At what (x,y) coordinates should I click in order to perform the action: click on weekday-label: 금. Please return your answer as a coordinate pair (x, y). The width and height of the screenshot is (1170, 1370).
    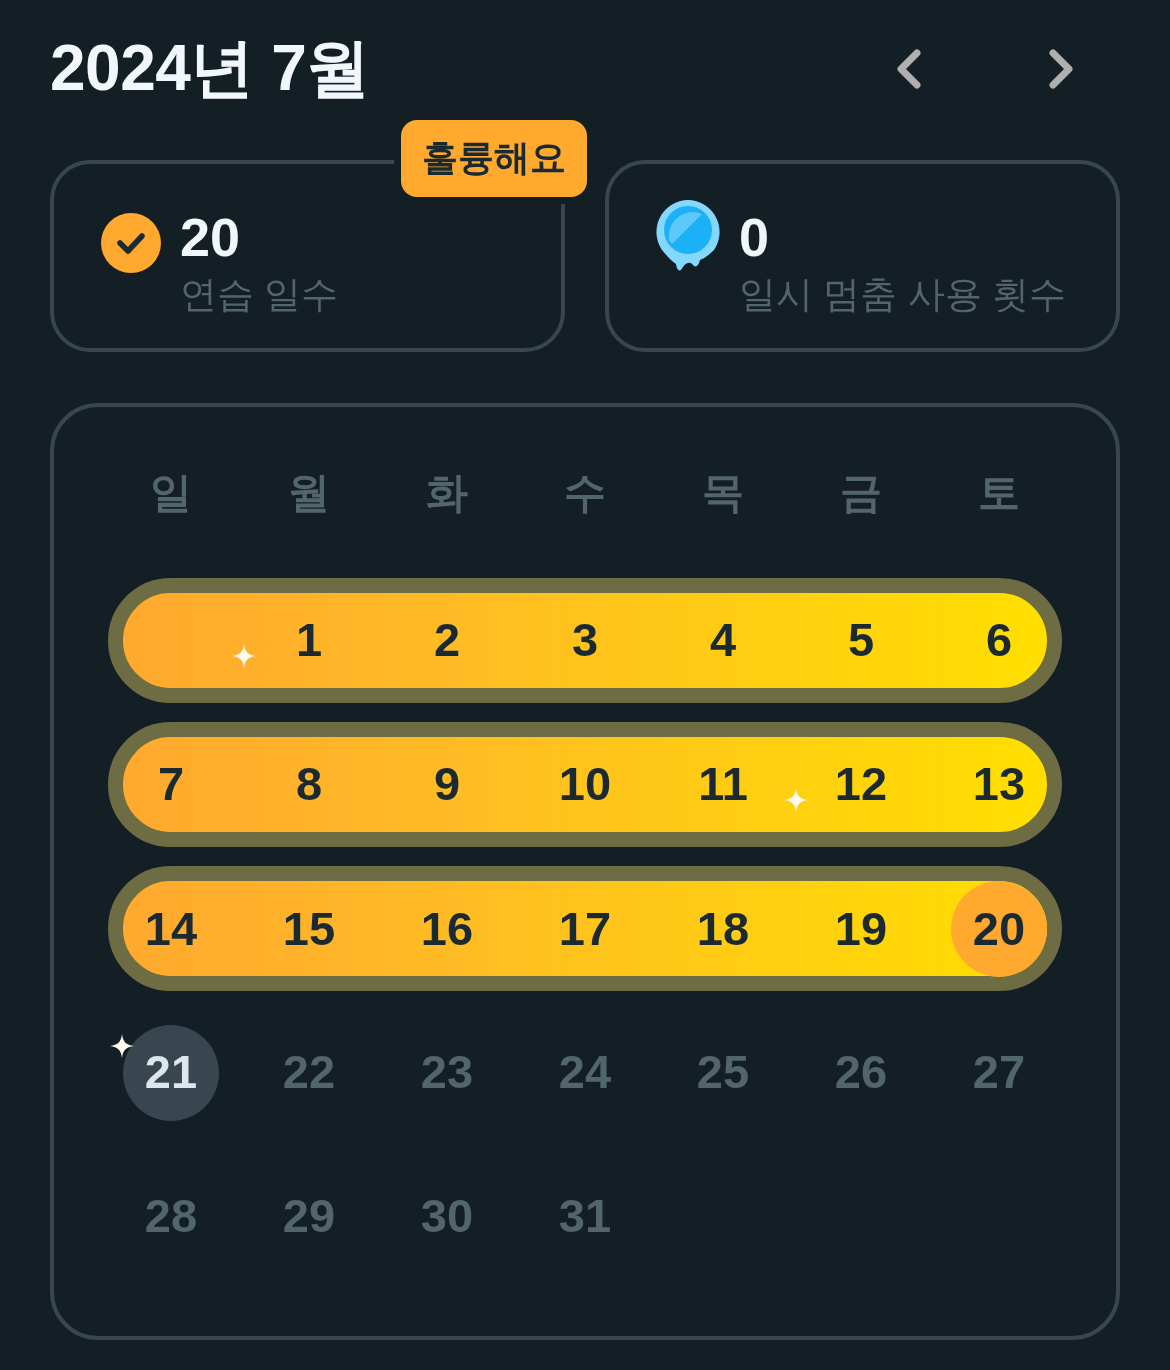
    Looking at the image, I should click on (861, 492).